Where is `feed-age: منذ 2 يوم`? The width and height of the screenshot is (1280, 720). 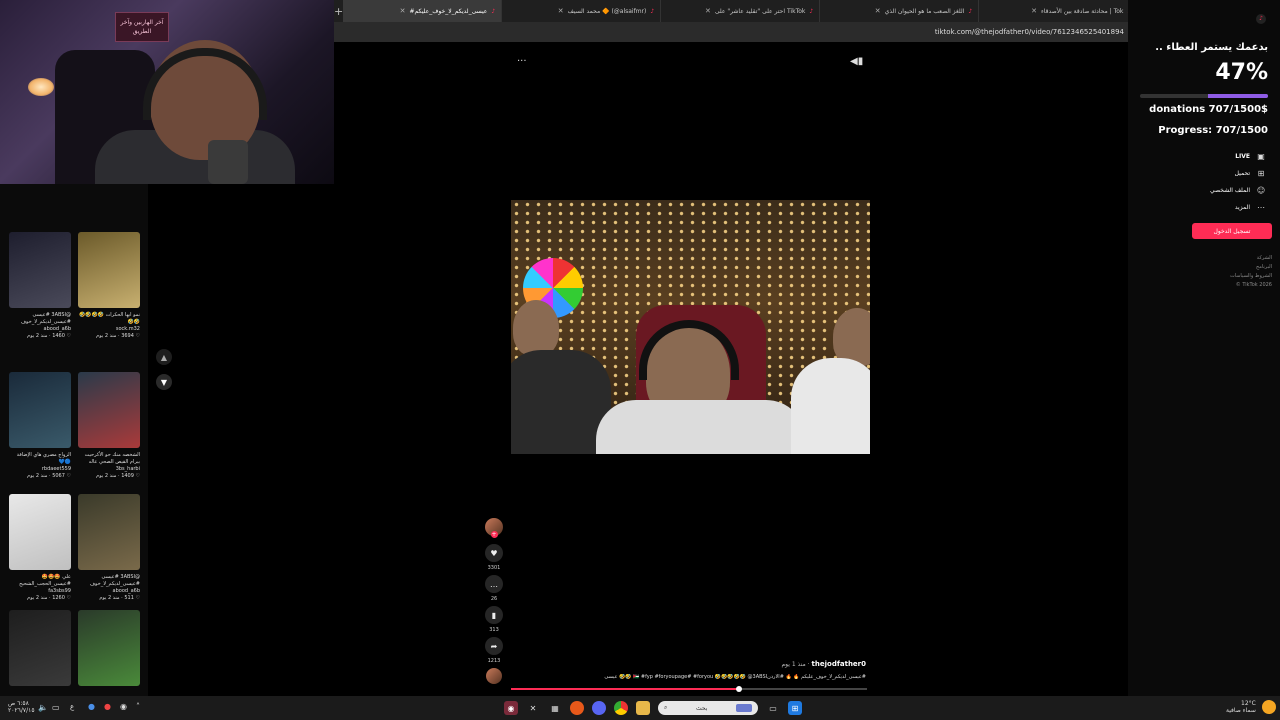 feed-age: منذ 2 يوم is located at coordinates (106, 476).